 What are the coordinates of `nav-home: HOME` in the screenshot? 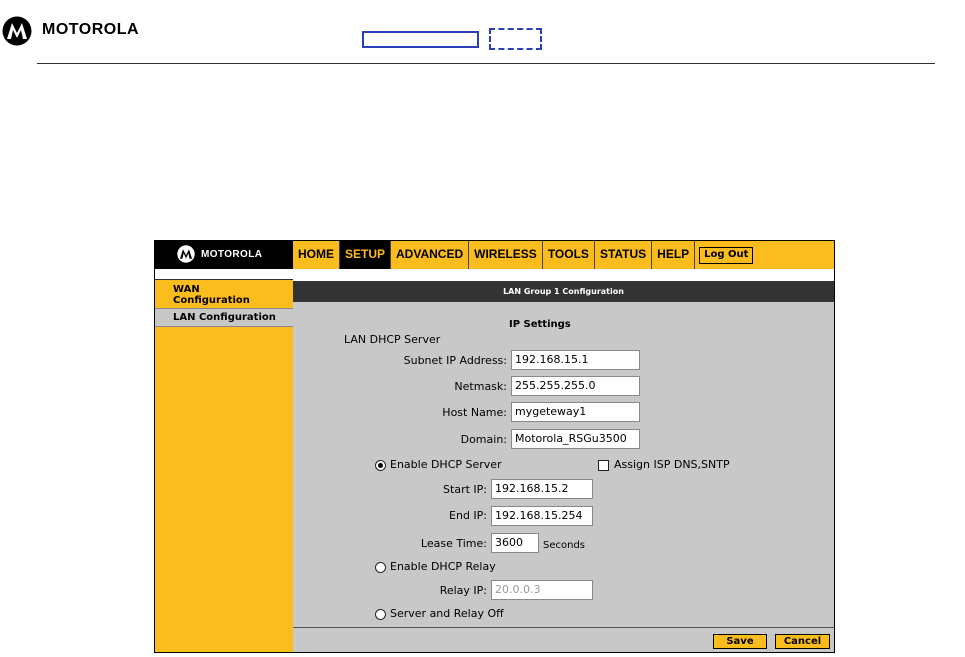 It's located at (316, 255).